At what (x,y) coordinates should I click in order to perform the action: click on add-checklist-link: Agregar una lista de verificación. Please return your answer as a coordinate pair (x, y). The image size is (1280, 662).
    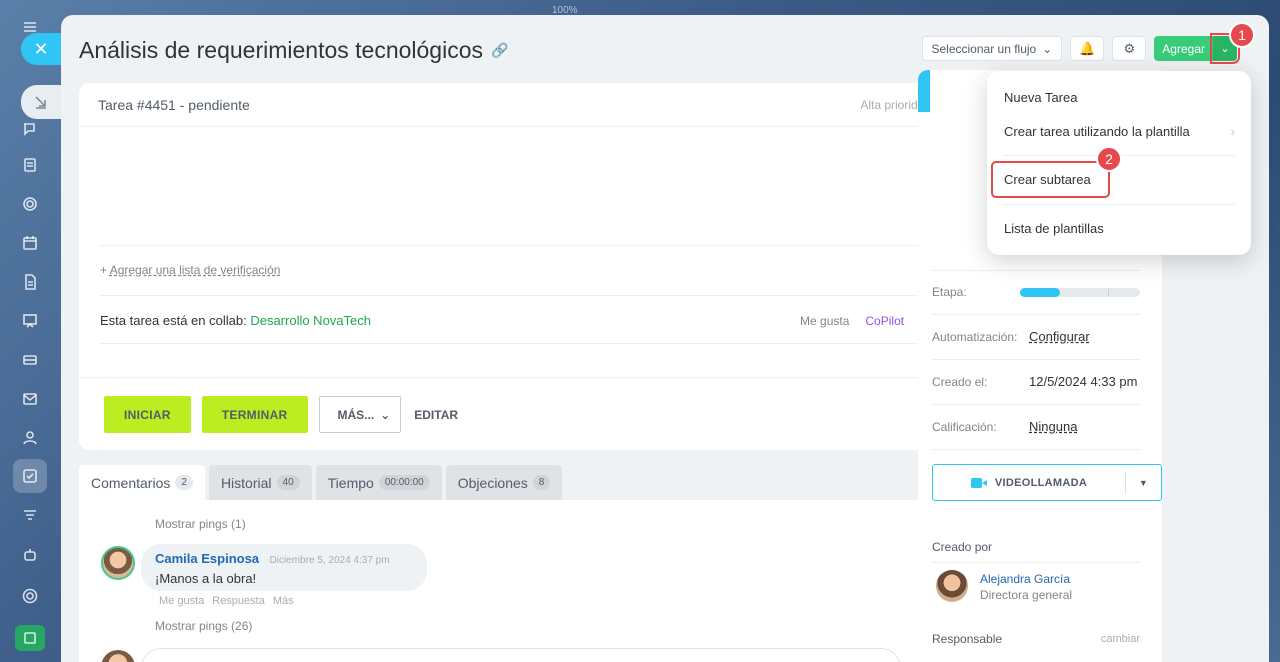
    Looking at the image, I should click on (195, 270).